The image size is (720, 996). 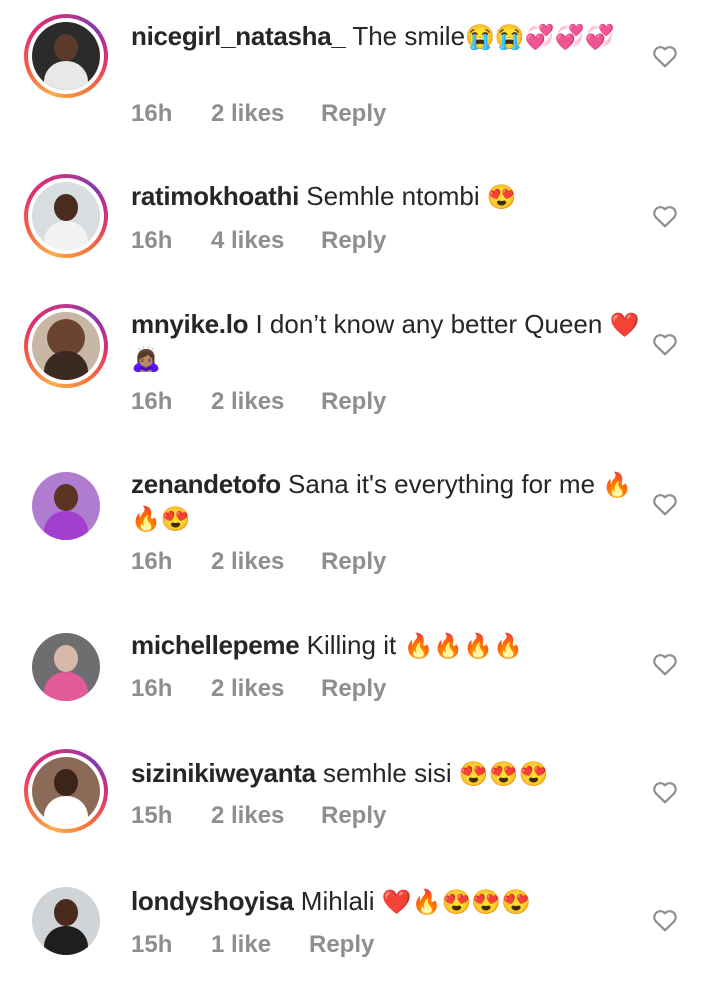 I want to click on comment-body: I don’t know any better Queen, so click(x=429, y=324).